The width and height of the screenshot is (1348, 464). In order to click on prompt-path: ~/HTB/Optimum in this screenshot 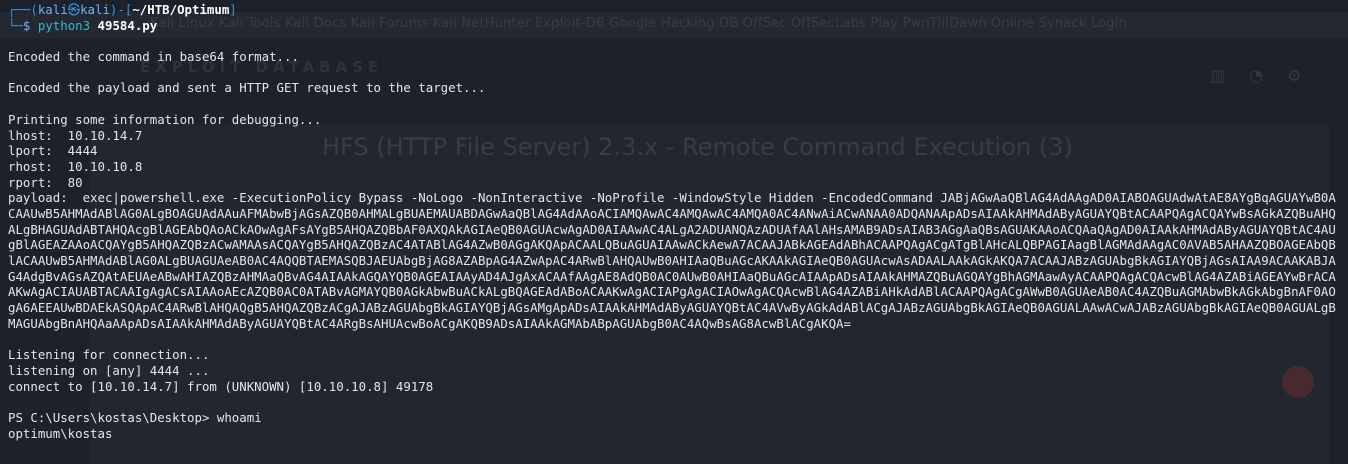, I will do `click(181, 9)`.